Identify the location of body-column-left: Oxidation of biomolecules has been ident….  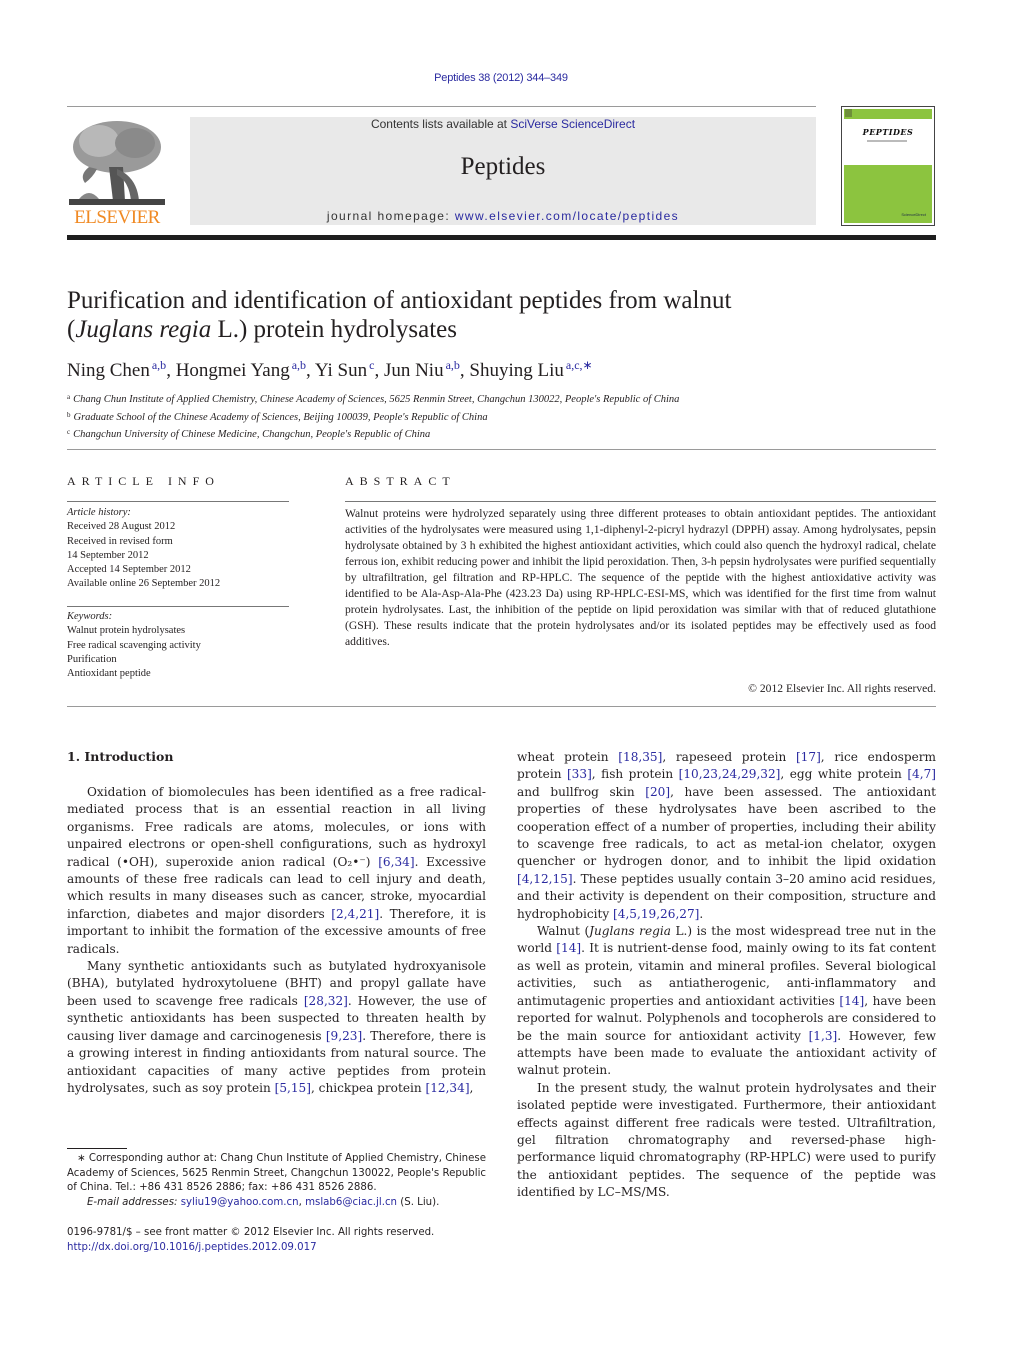
(276, 940).